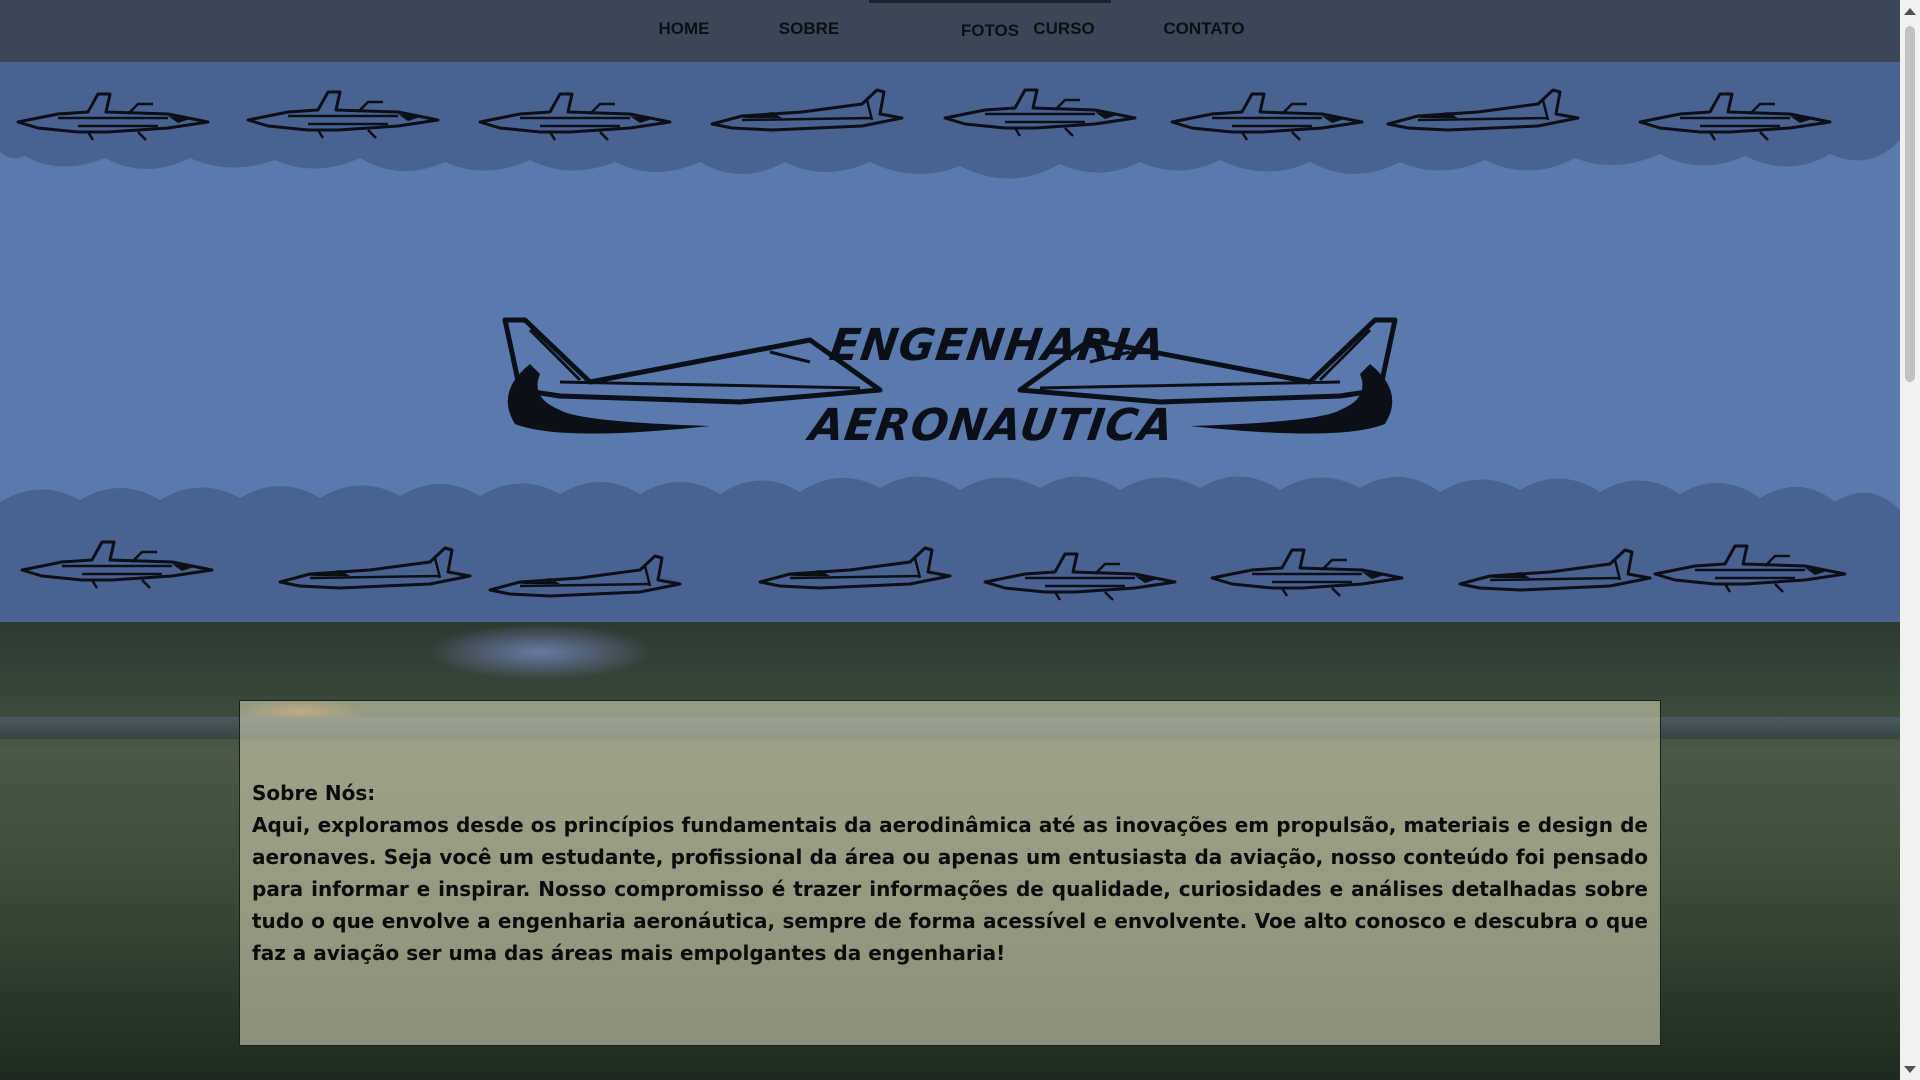 The image size is (1920, 1080). I want to click on nav-contato: CONTATO, so click(1204, 29).